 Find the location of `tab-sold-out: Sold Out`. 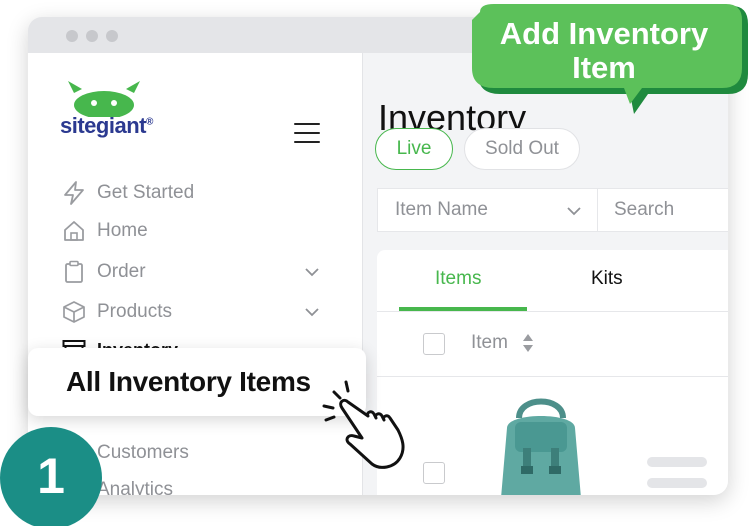

tab-sold-out: Sold Out is located at coordinates (522, 149).